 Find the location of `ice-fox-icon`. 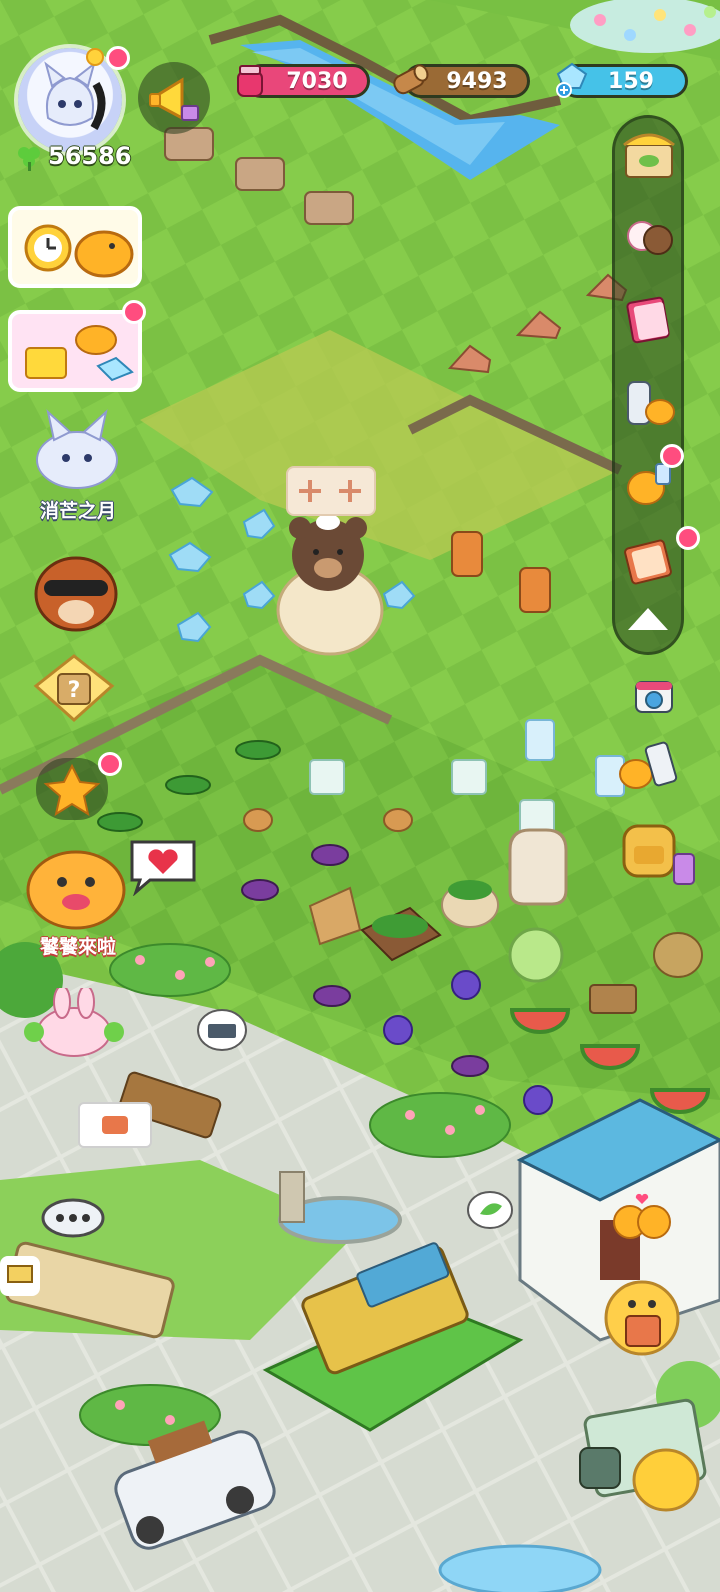

ice-fox-icon is located at coordinates (77, 449).